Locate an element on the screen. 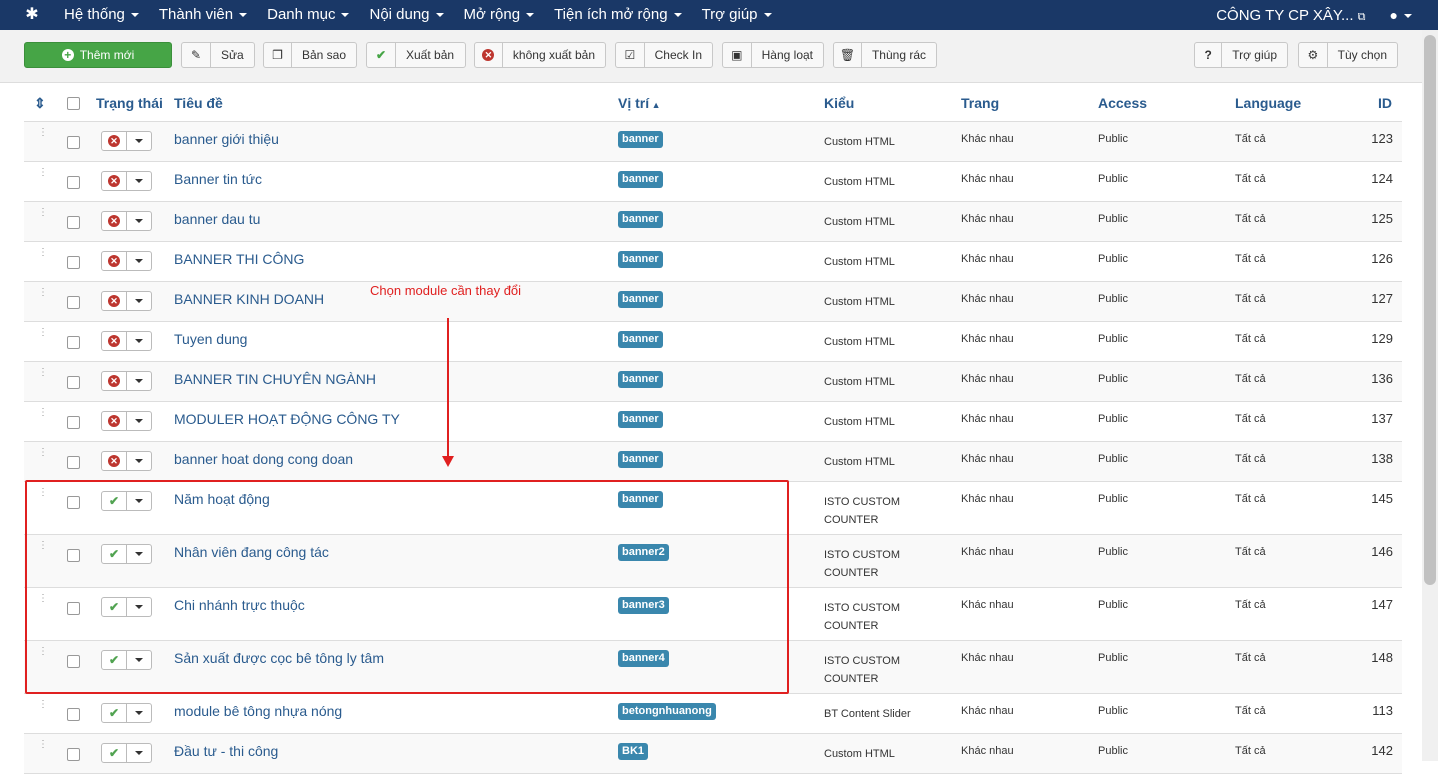  position-badge: banner is located at coordinates (640, 339).